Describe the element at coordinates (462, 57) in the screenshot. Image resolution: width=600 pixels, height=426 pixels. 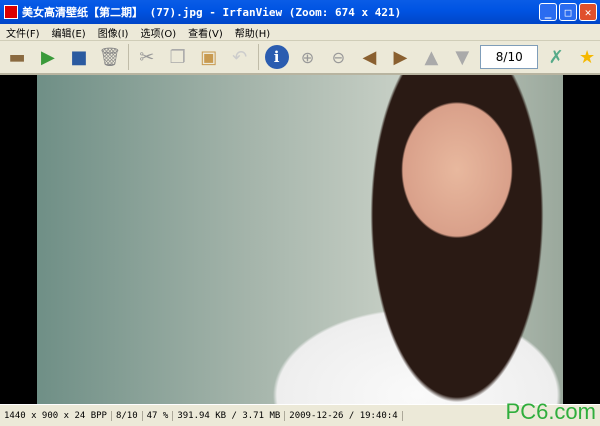
I see `down-arrow-icon: ▼` at that location.